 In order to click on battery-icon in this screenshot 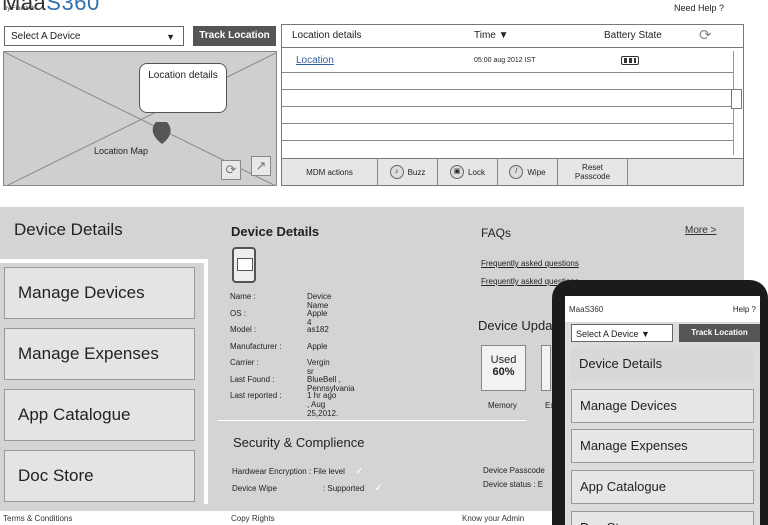, I will do `click(630, 60)`.